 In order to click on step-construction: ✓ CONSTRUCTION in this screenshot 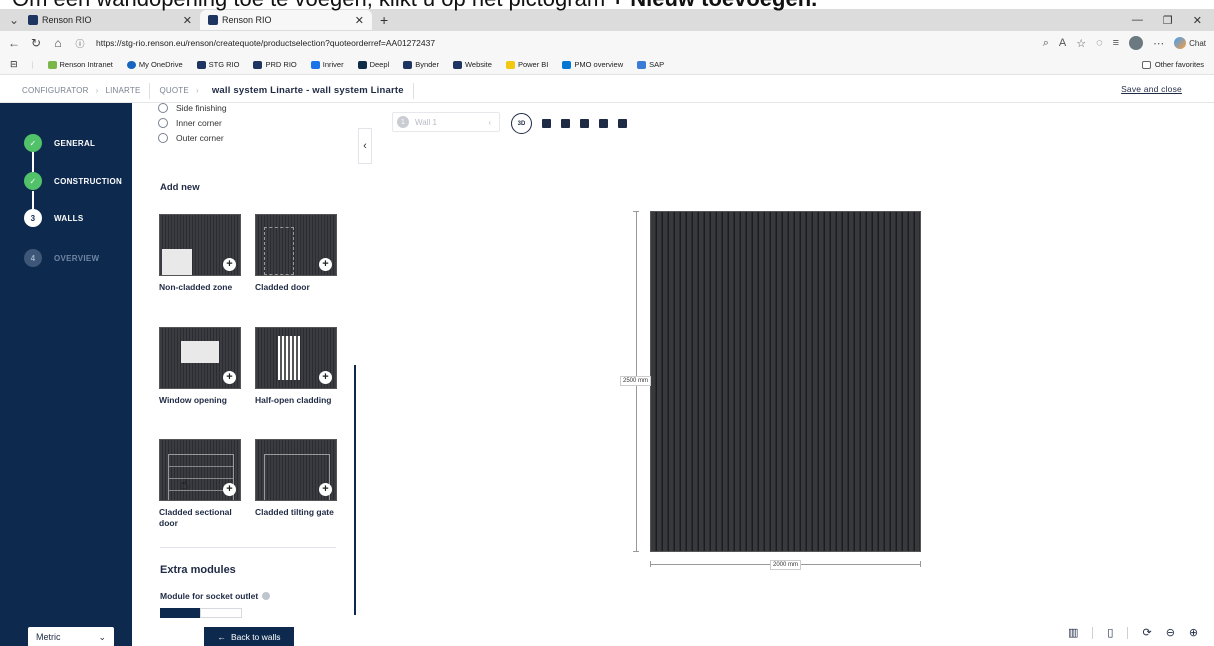, I will do `click(73, 181)`.